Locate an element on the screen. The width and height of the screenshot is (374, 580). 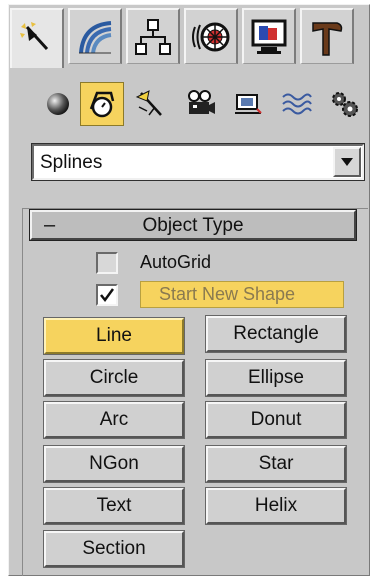
star-button: Star is located at coordinates (276, 464).